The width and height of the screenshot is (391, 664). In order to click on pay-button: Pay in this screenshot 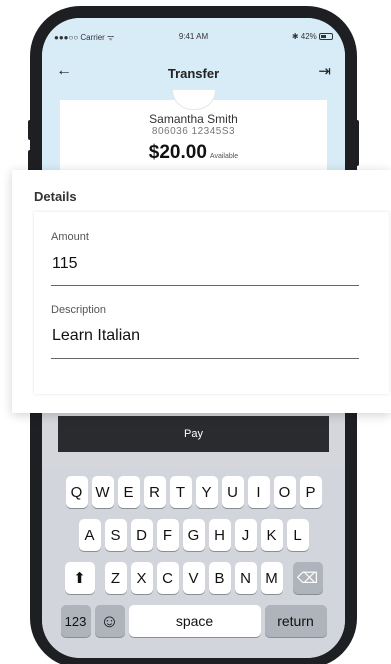, I will do `click(193, 434)`.